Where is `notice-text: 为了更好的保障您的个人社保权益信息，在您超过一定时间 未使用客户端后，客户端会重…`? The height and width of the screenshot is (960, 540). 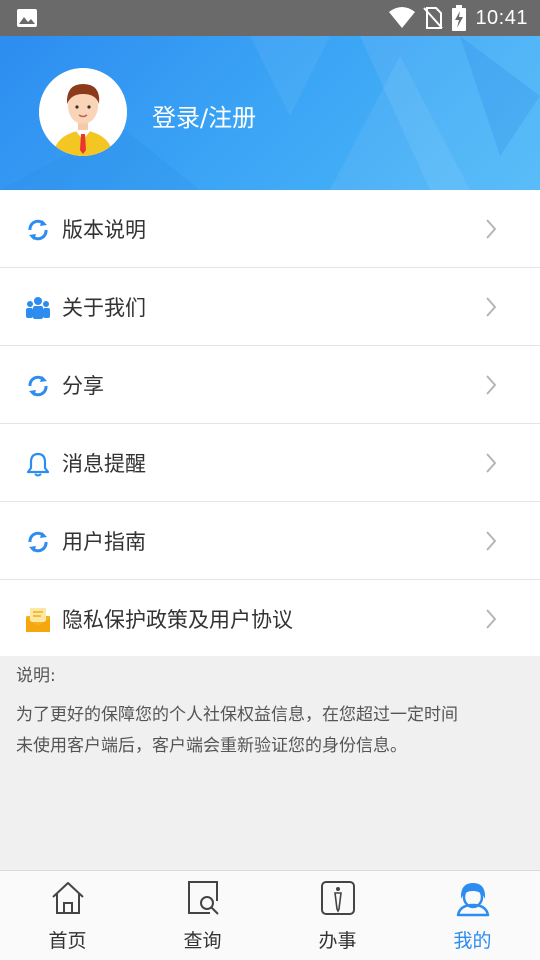
notice-text: 为了更好的保障您的个人社保权益信息，在您超过一定时间 未使用客户端后，客户端会重… is located at coordinates (270, 731).